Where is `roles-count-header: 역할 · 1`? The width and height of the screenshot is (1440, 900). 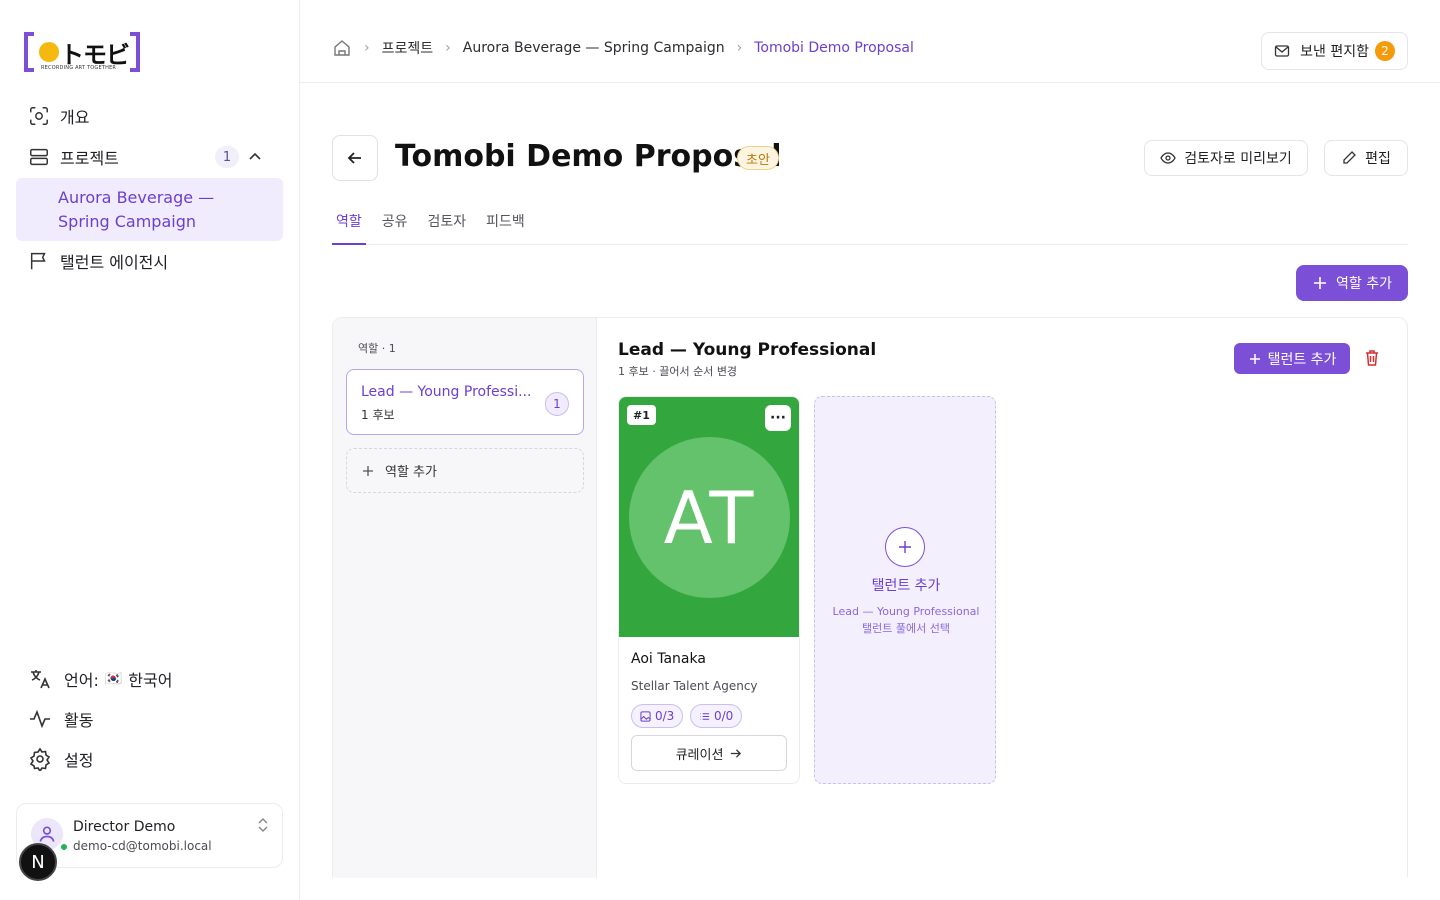
roles-count-header: 역할 · 1 is located at coordinates (377, 348).